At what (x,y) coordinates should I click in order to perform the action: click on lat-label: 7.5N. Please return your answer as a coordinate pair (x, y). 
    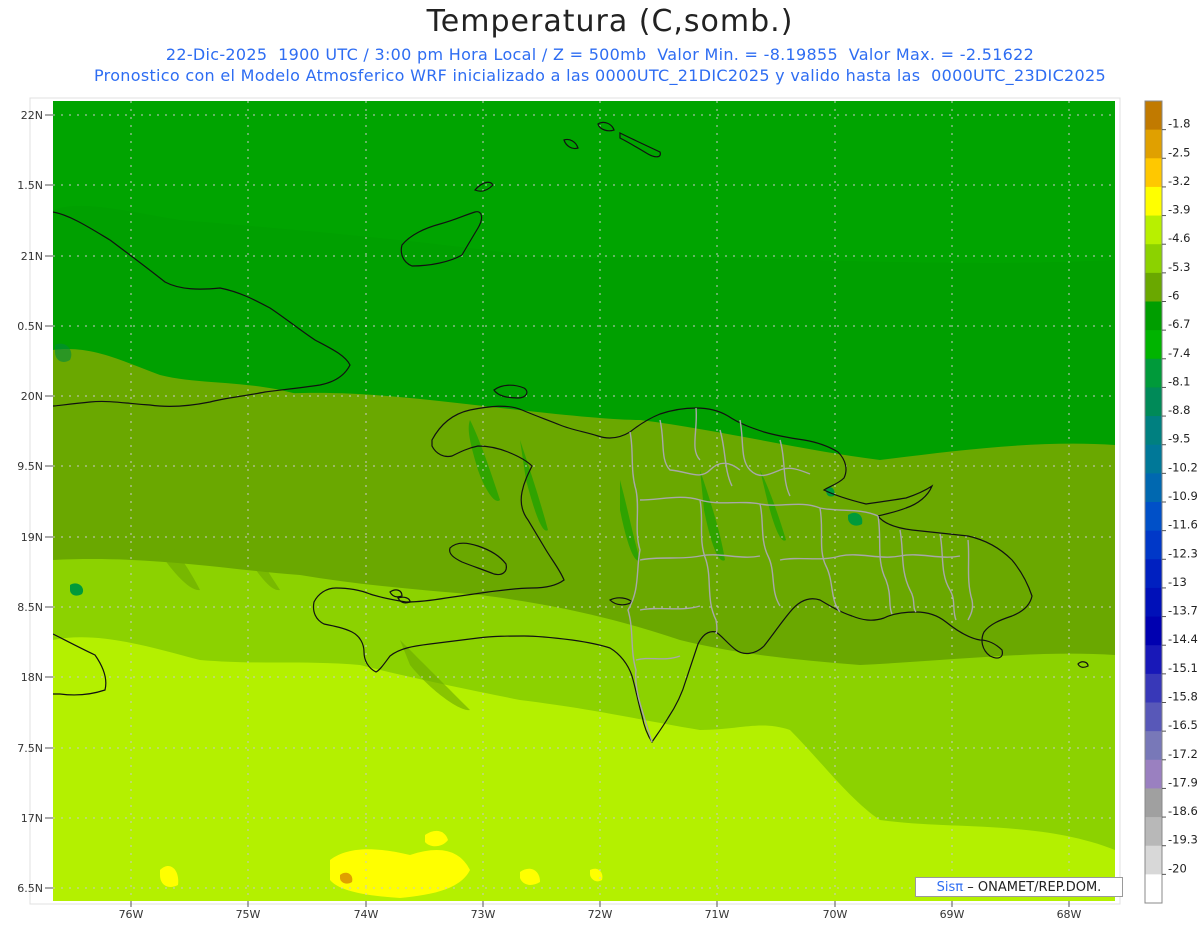
    Looking at the image, I should click on (30, 748).